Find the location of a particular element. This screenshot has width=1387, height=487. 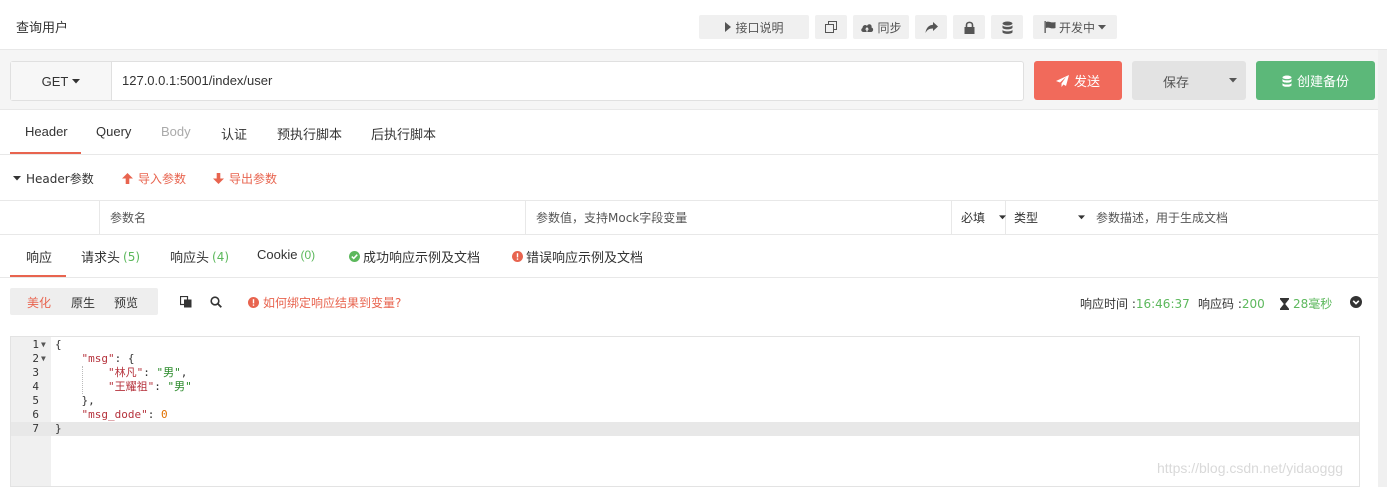

tab-cookie: Cookie (0) is located at coordinates (286, 254).